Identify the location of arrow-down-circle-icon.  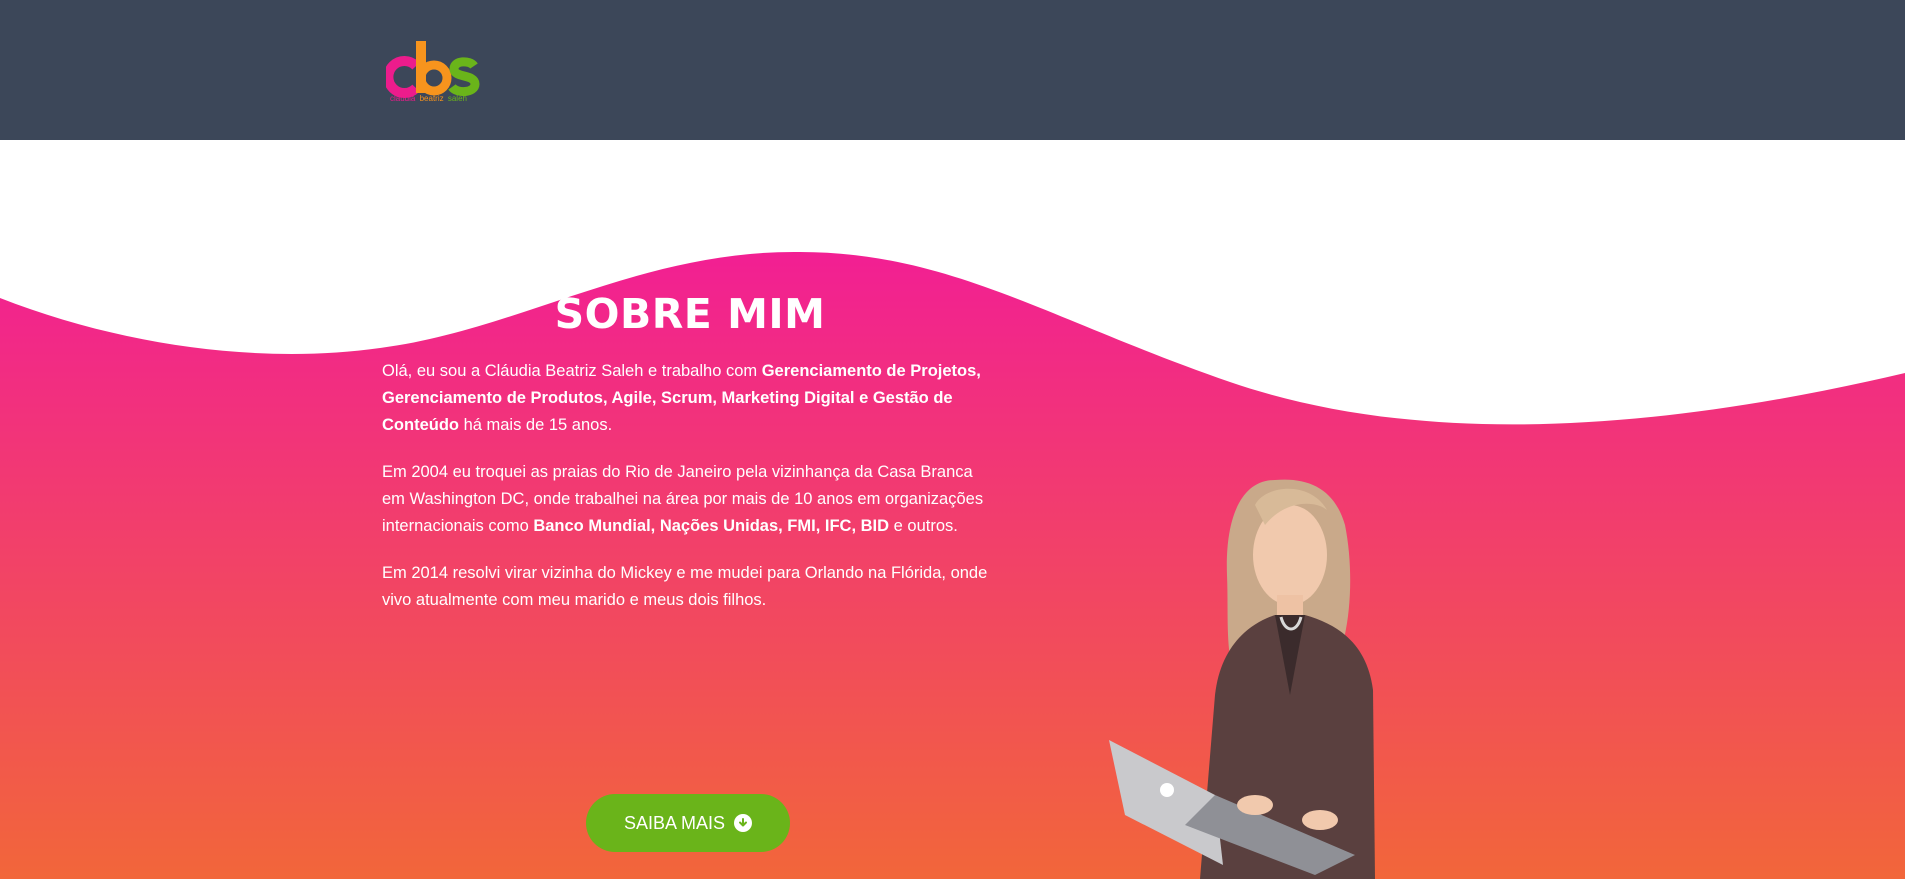
(743, 823).